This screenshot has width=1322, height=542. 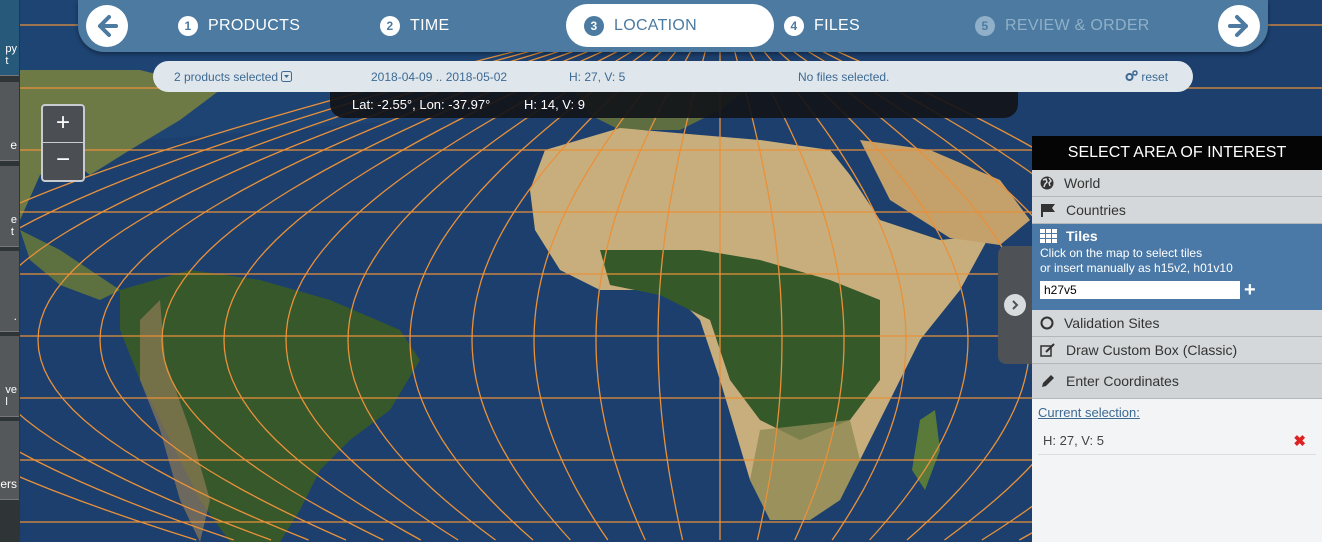 What do you see at coordinates (794, 25) in the screenshot?
I see `step-number: 4` at bounding box center [794, 25].